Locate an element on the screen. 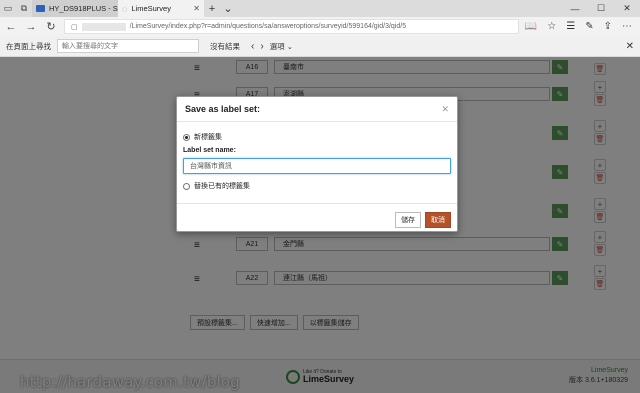 The width and height of the screenshot is (640, 393). find-options-label: 選項 is located at coordinates (277, 46).